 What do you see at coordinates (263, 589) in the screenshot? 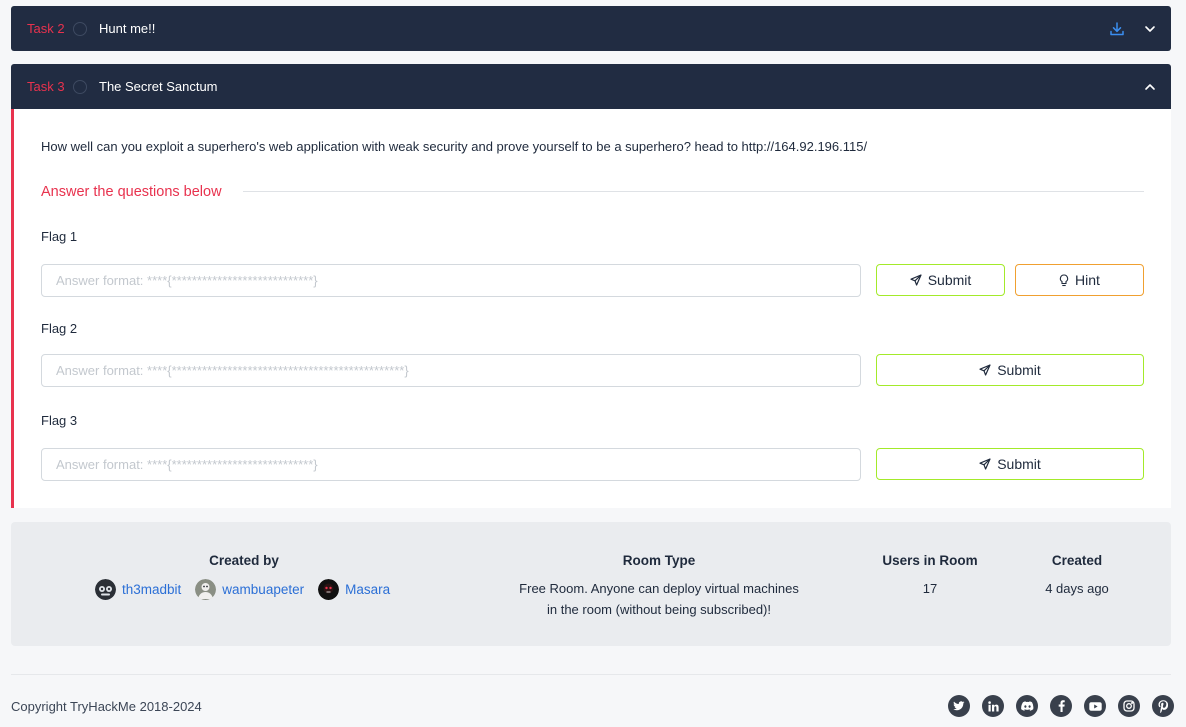
I see `creator-link: wambuapeter` at bounding box center [263, 589].